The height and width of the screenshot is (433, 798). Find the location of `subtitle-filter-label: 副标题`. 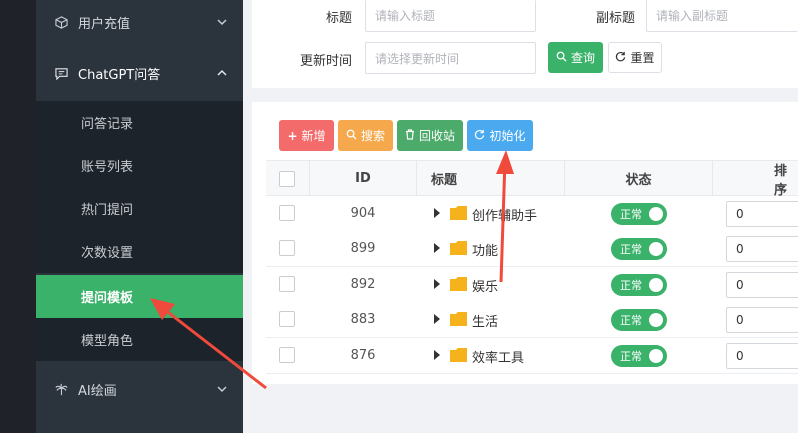

subtitle-filter-label: 副标题 is located at coordinates (615, 18).